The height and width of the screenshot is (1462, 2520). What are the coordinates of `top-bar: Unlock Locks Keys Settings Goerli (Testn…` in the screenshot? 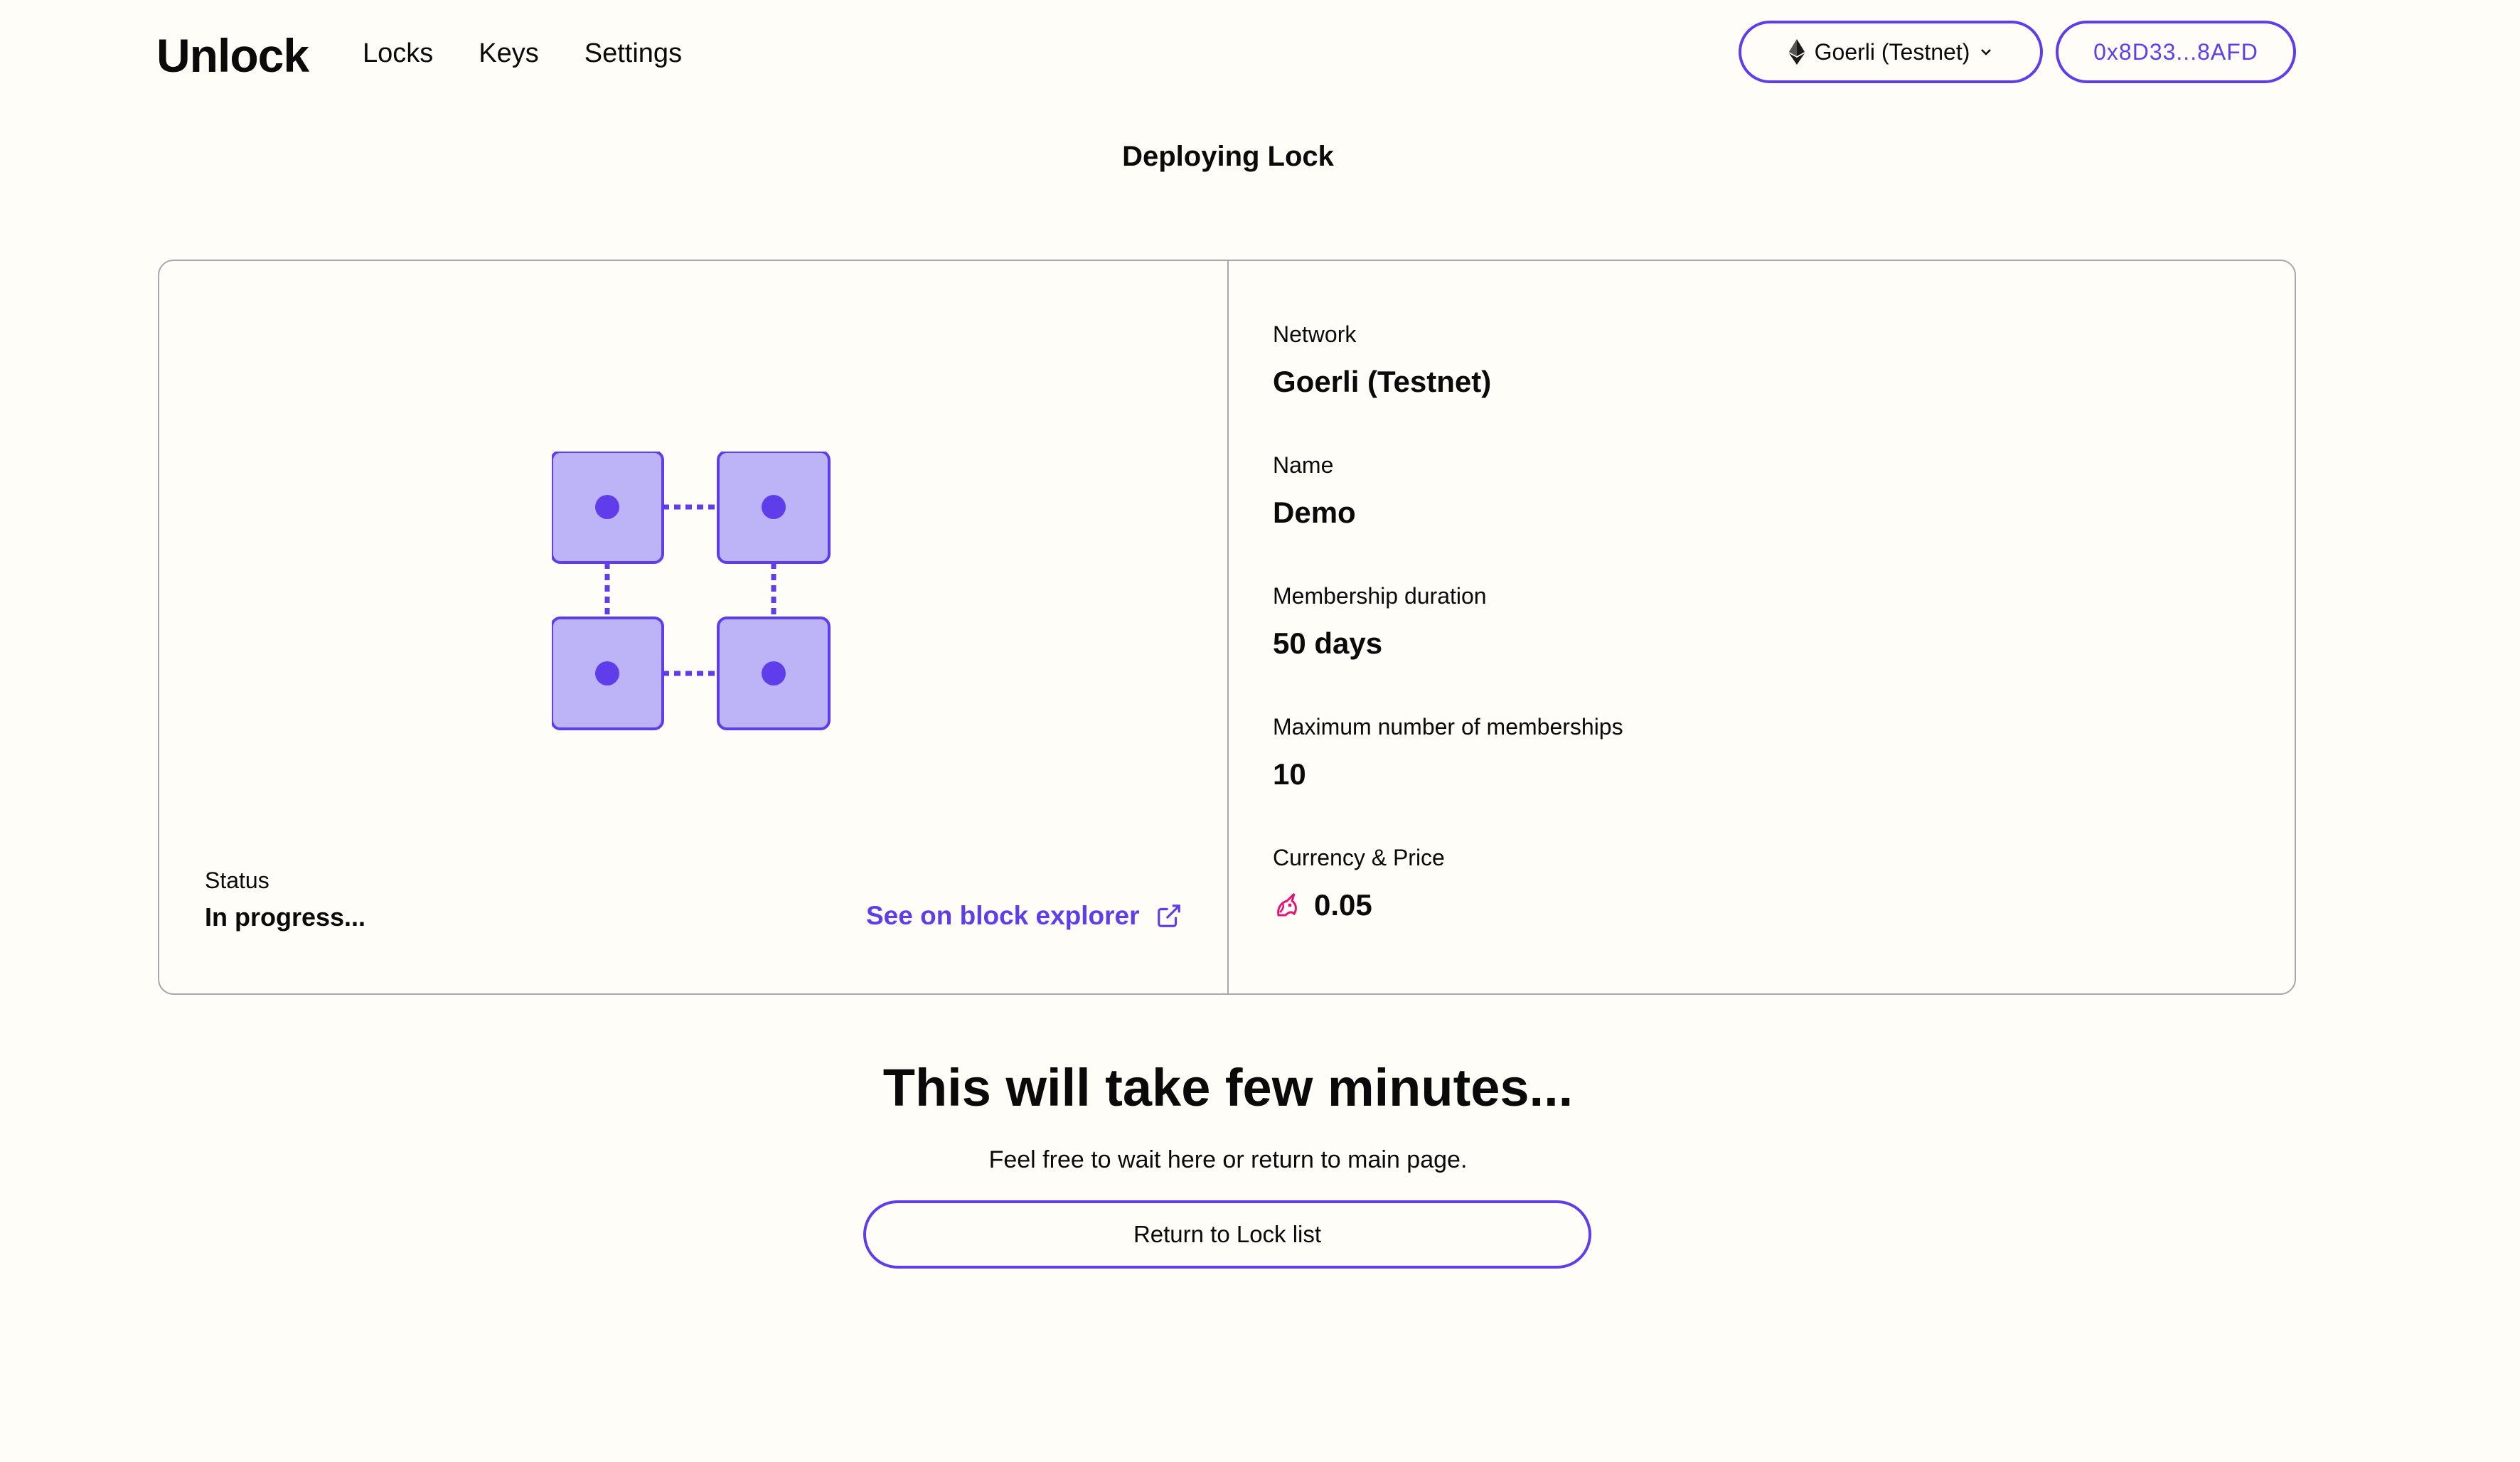 It's located at (1260, 54).